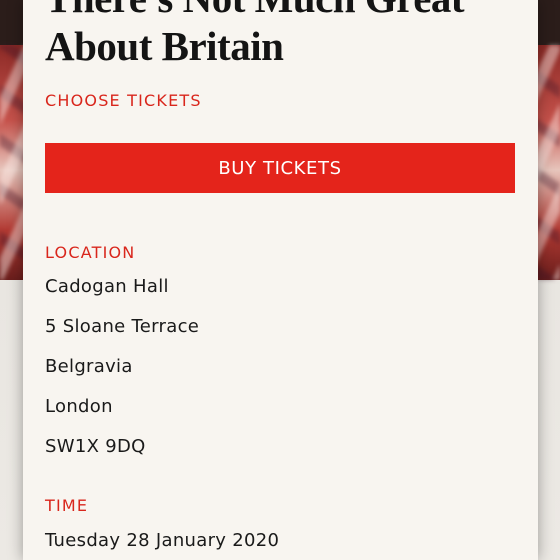 The width and height of the screenshot is (560, 560). I want to click on location-postcode: SW1X 9DQ, so click(95, 446).